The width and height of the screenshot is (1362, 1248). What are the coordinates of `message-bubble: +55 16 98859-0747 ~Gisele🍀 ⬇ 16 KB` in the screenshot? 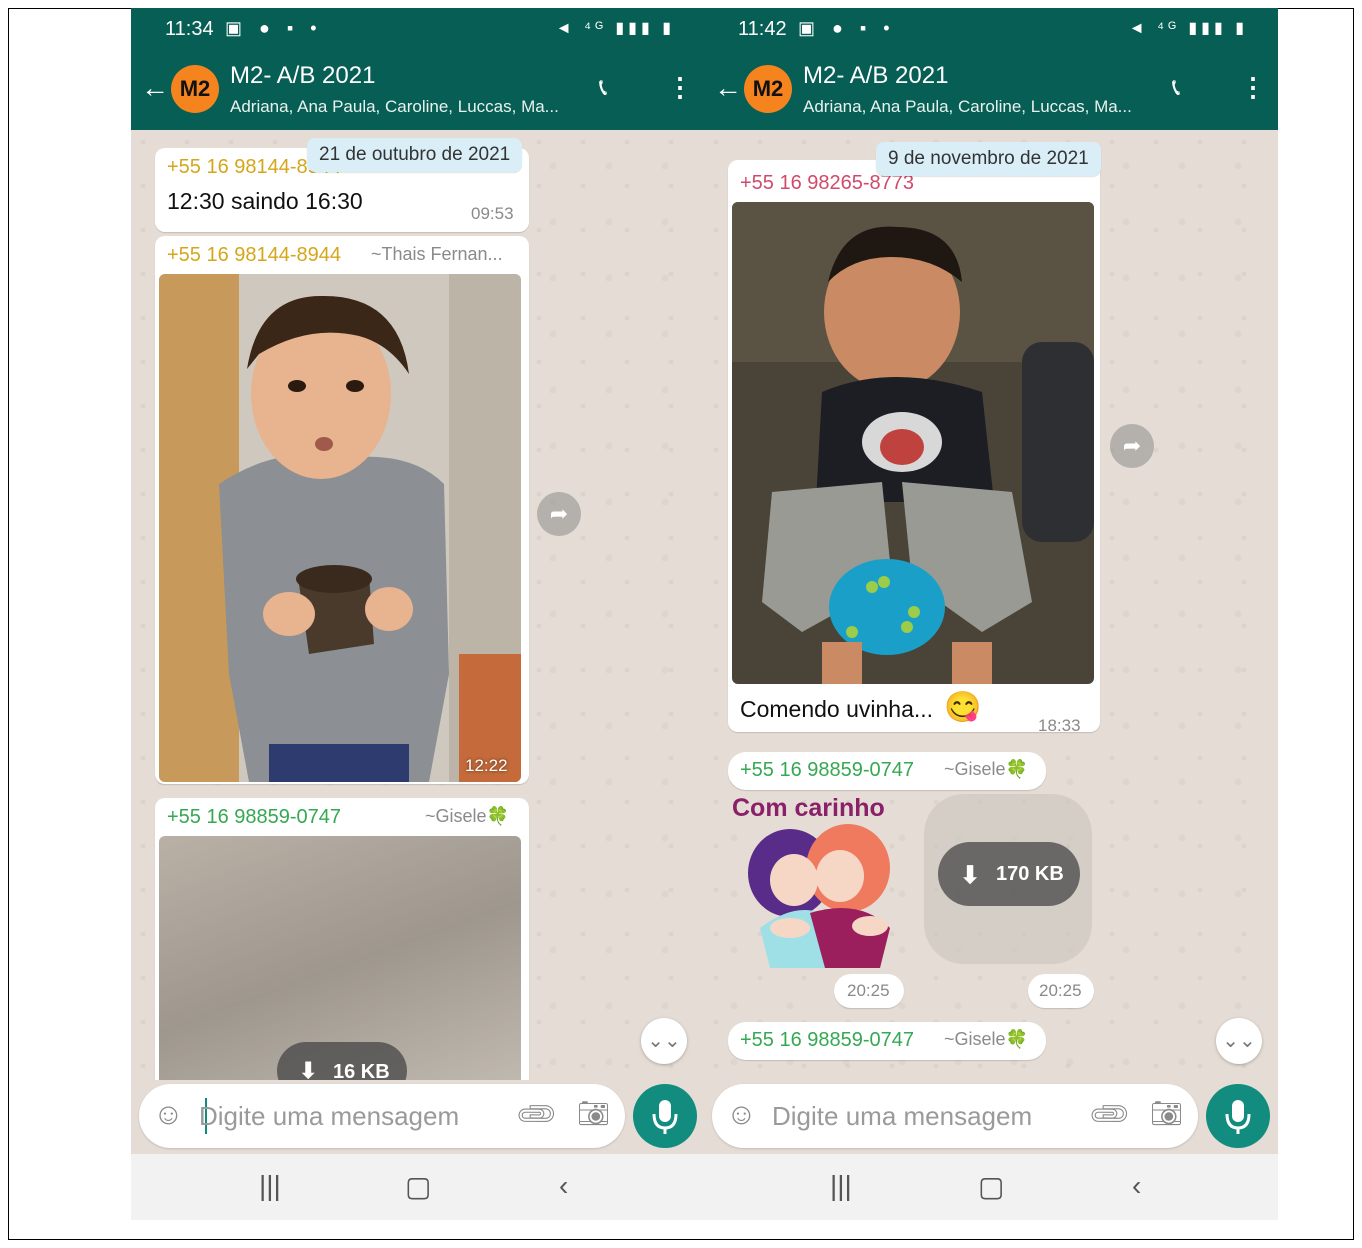 It's located at (342, 939).